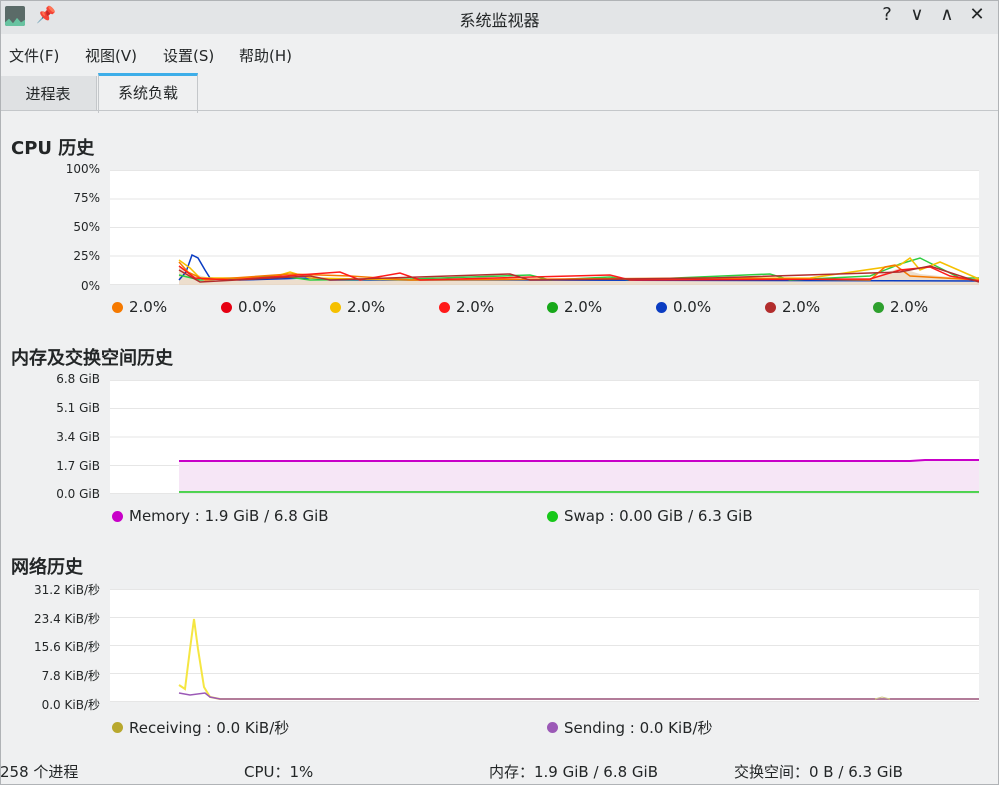  I want to click on cpu-y-tick: 0%, so click(90, 286).